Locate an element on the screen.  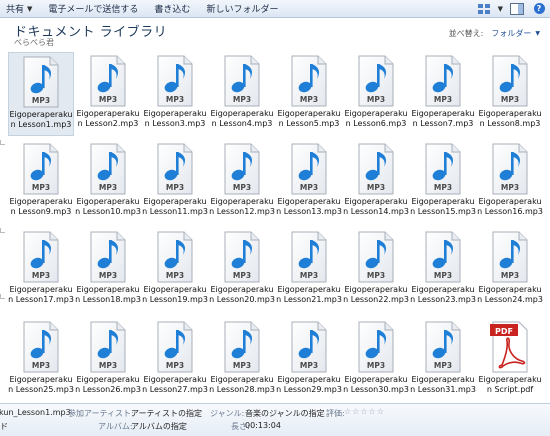
view-options-icon is located at coordinates (484, 9).